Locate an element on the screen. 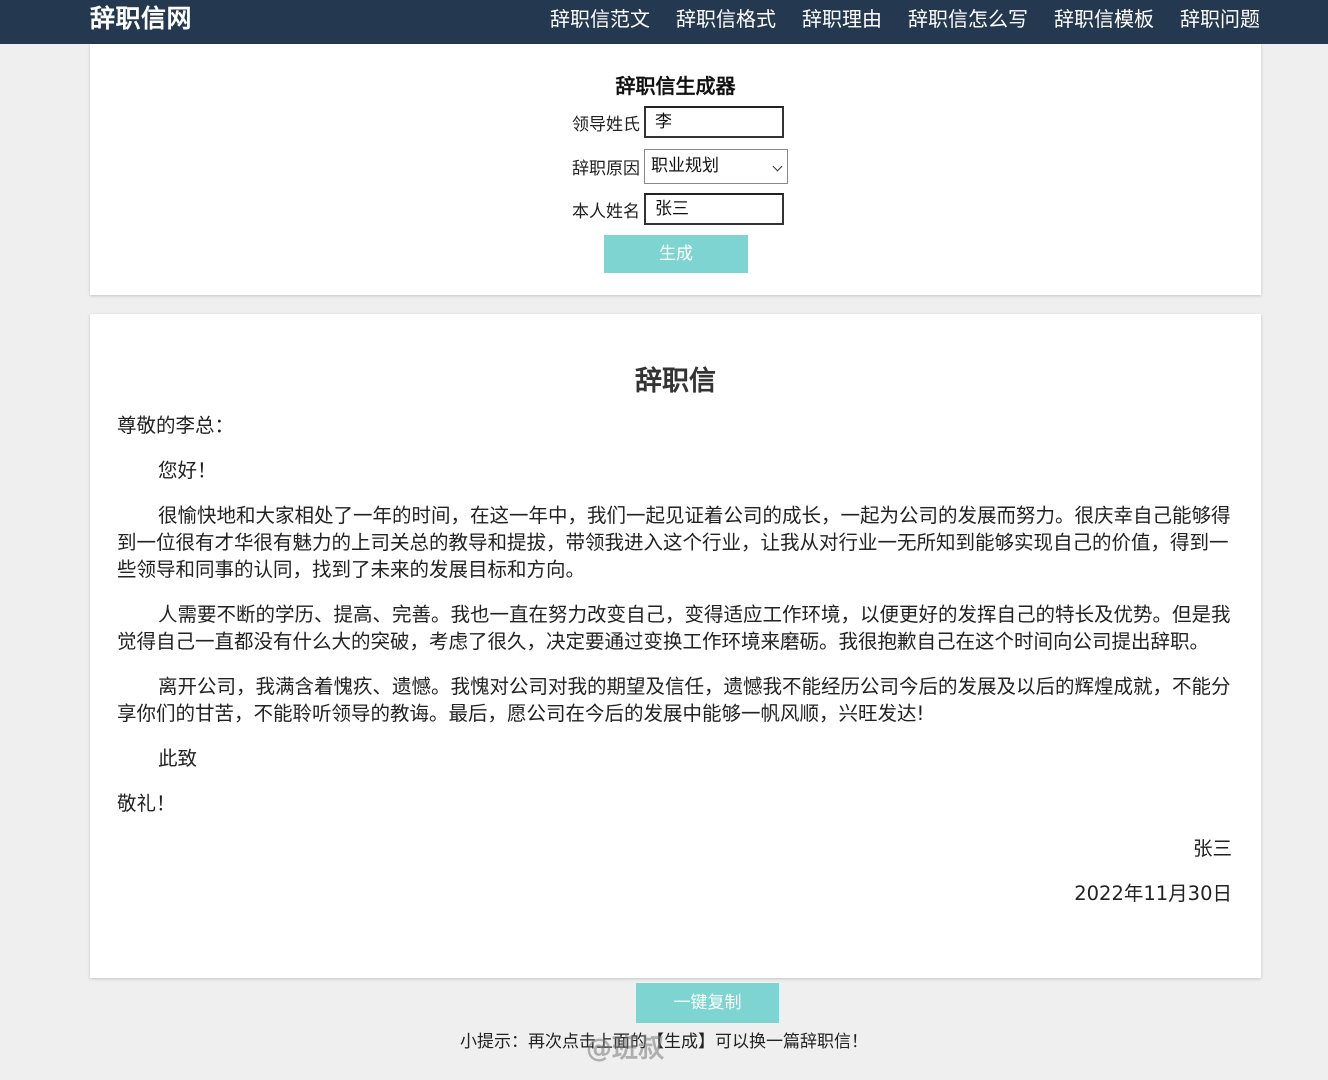 This screenshot has width=1328, height=1080. letter-salutation: 尊敬的李总： is located at coordinates (176, 425).